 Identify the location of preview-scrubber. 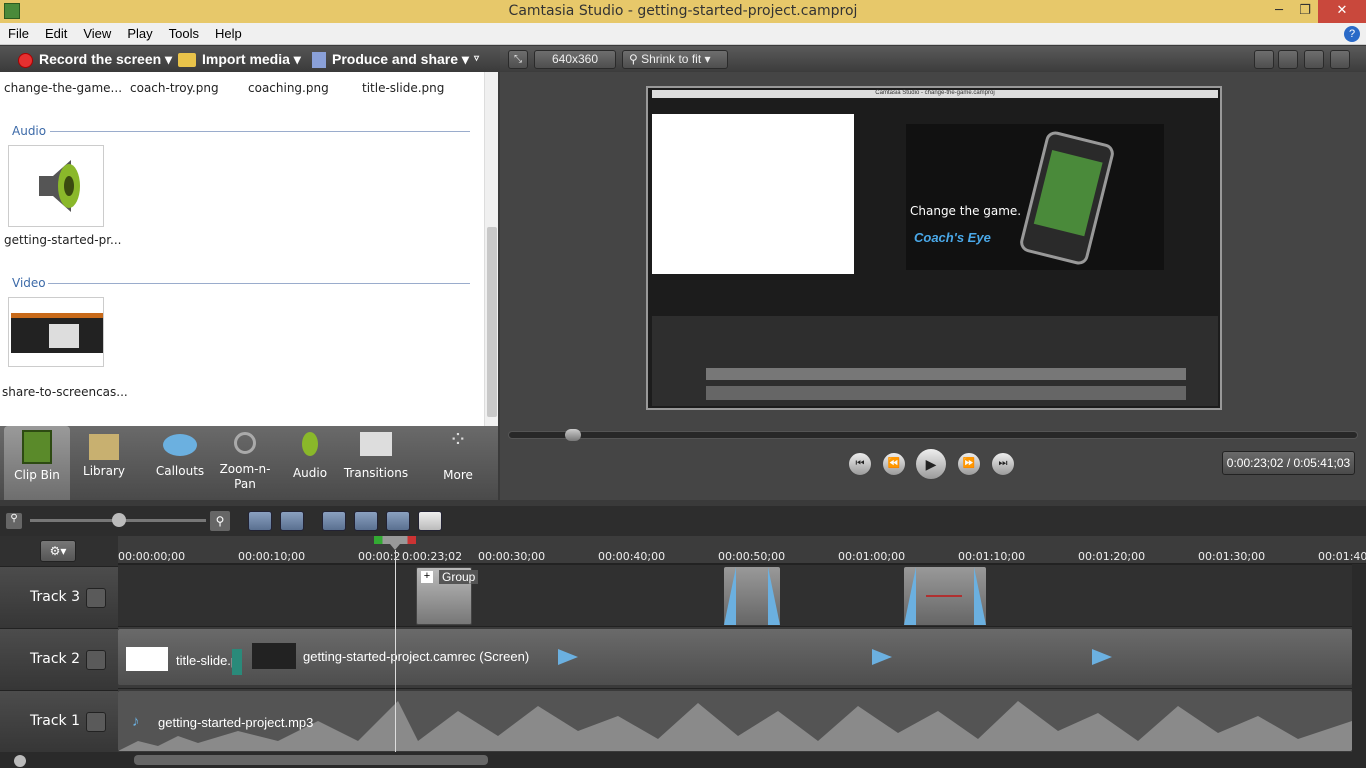
(933, 435).